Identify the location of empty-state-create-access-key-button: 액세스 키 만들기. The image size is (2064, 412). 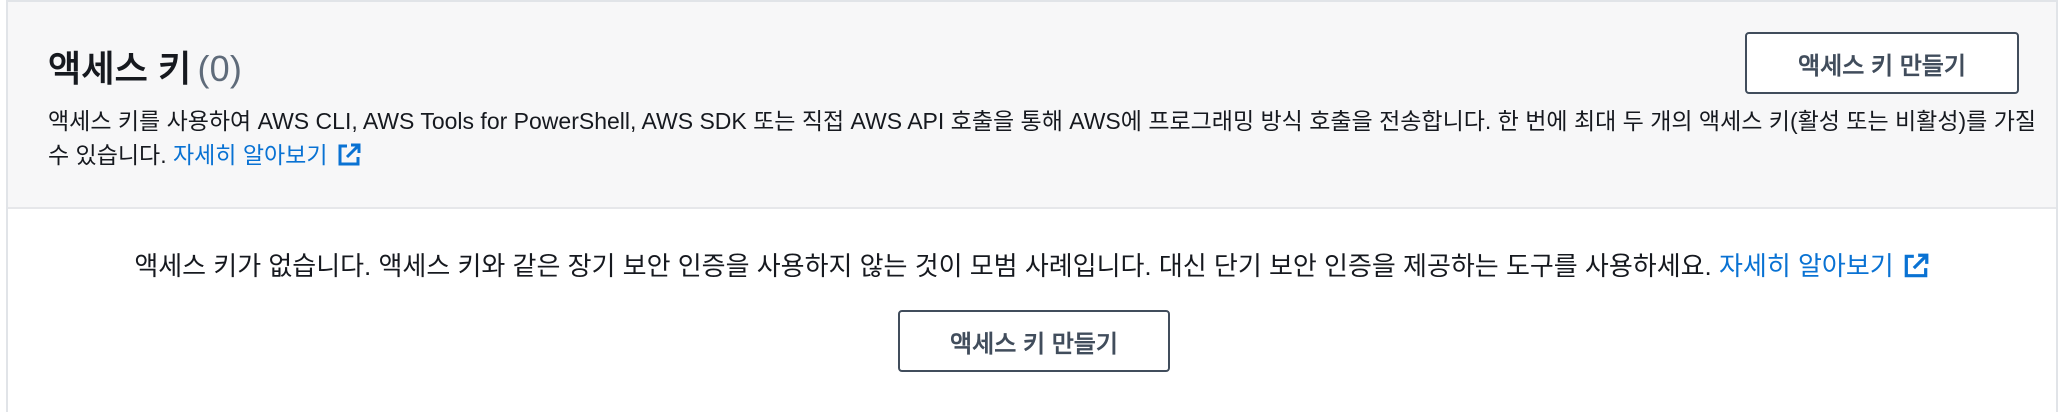
(1034, 341).